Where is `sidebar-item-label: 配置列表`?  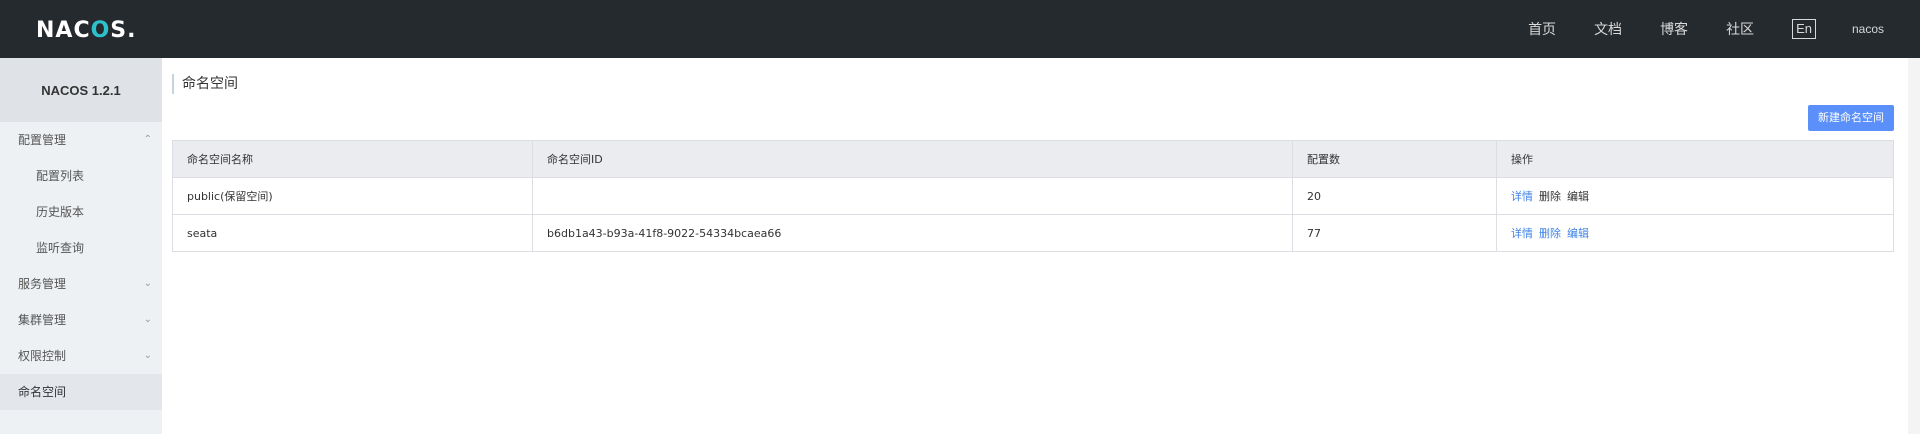 sidebar-item-label: 配置列表 is located at coordinates (60, 176).